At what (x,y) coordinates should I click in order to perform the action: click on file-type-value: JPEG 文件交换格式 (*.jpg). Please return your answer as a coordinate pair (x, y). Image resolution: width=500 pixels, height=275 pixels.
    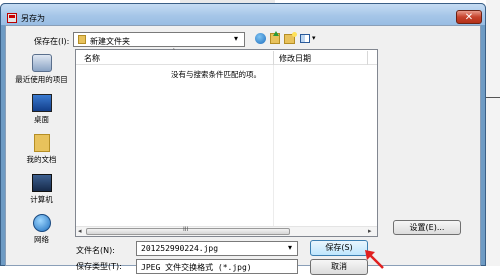
    Looking at the image, I should click on (196, 267).